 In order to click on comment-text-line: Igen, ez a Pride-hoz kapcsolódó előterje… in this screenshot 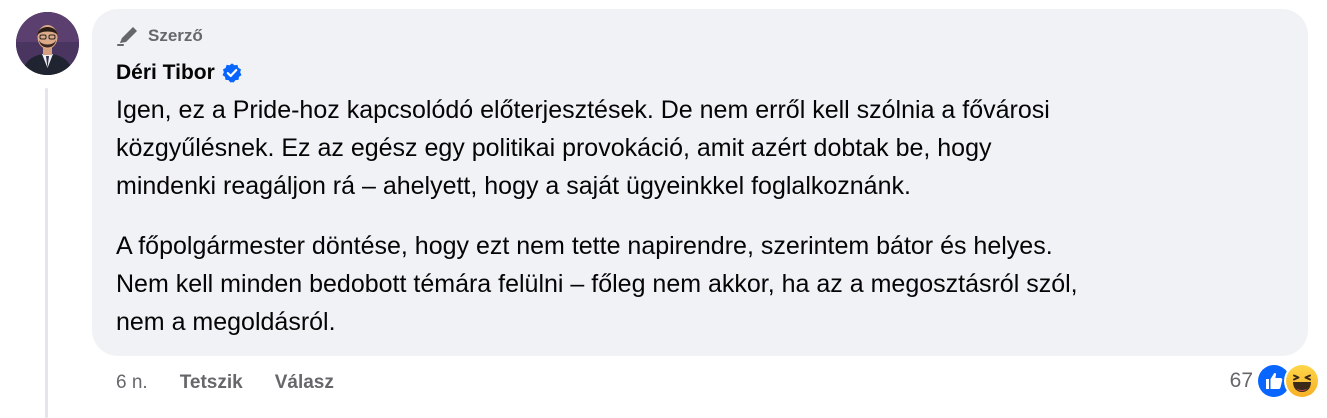, I will do `click(583, 110)`.